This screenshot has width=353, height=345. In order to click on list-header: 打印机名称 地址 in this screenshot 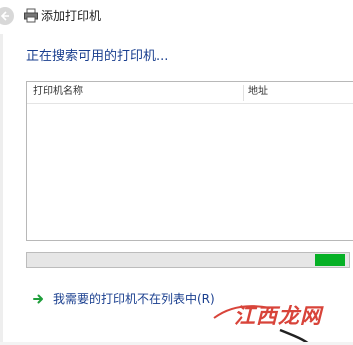, I will do `click(190, 93)`.